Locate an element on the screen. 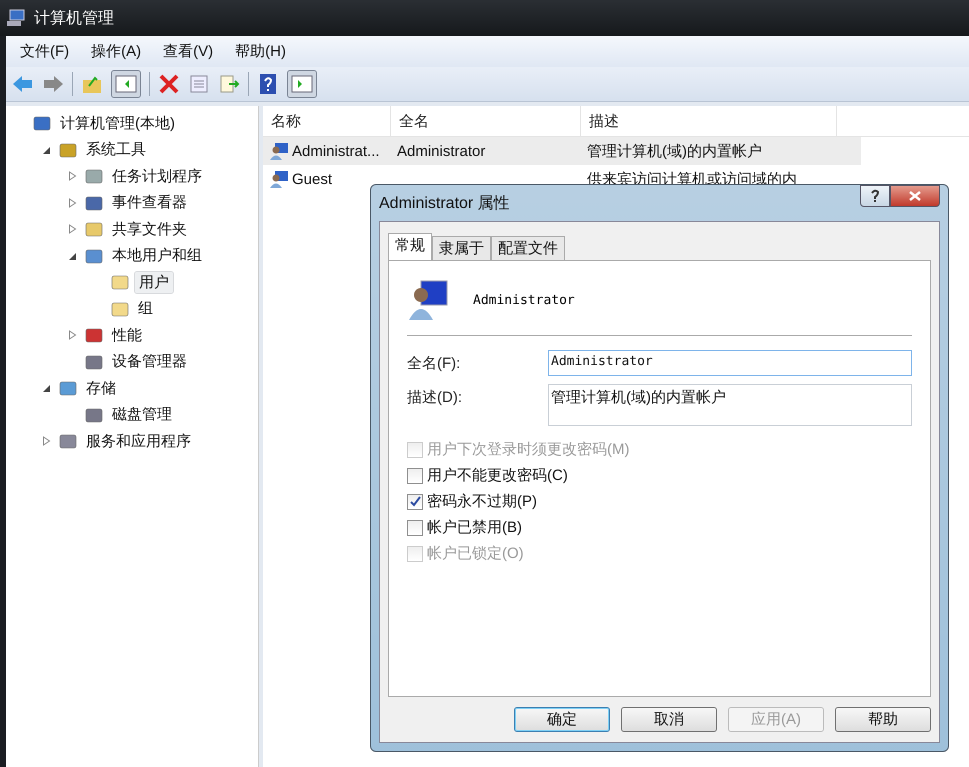 Image resolution: width=969 pixels, height=767 pixels. checkbox-label: 用户下次登录时须更改密码(M) is located at coordinates (528, 449).